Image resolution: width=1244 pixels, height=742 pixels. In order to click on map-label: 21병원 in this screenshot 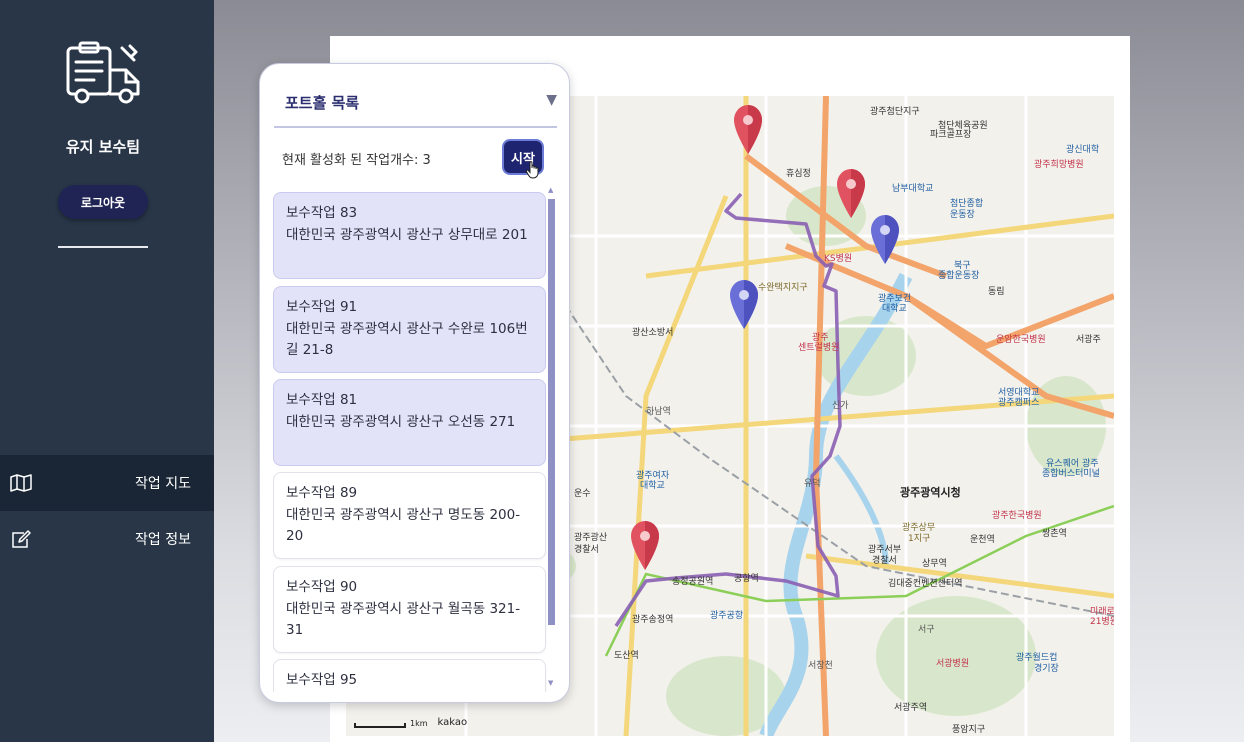, I will do `click(1102, 622)`.